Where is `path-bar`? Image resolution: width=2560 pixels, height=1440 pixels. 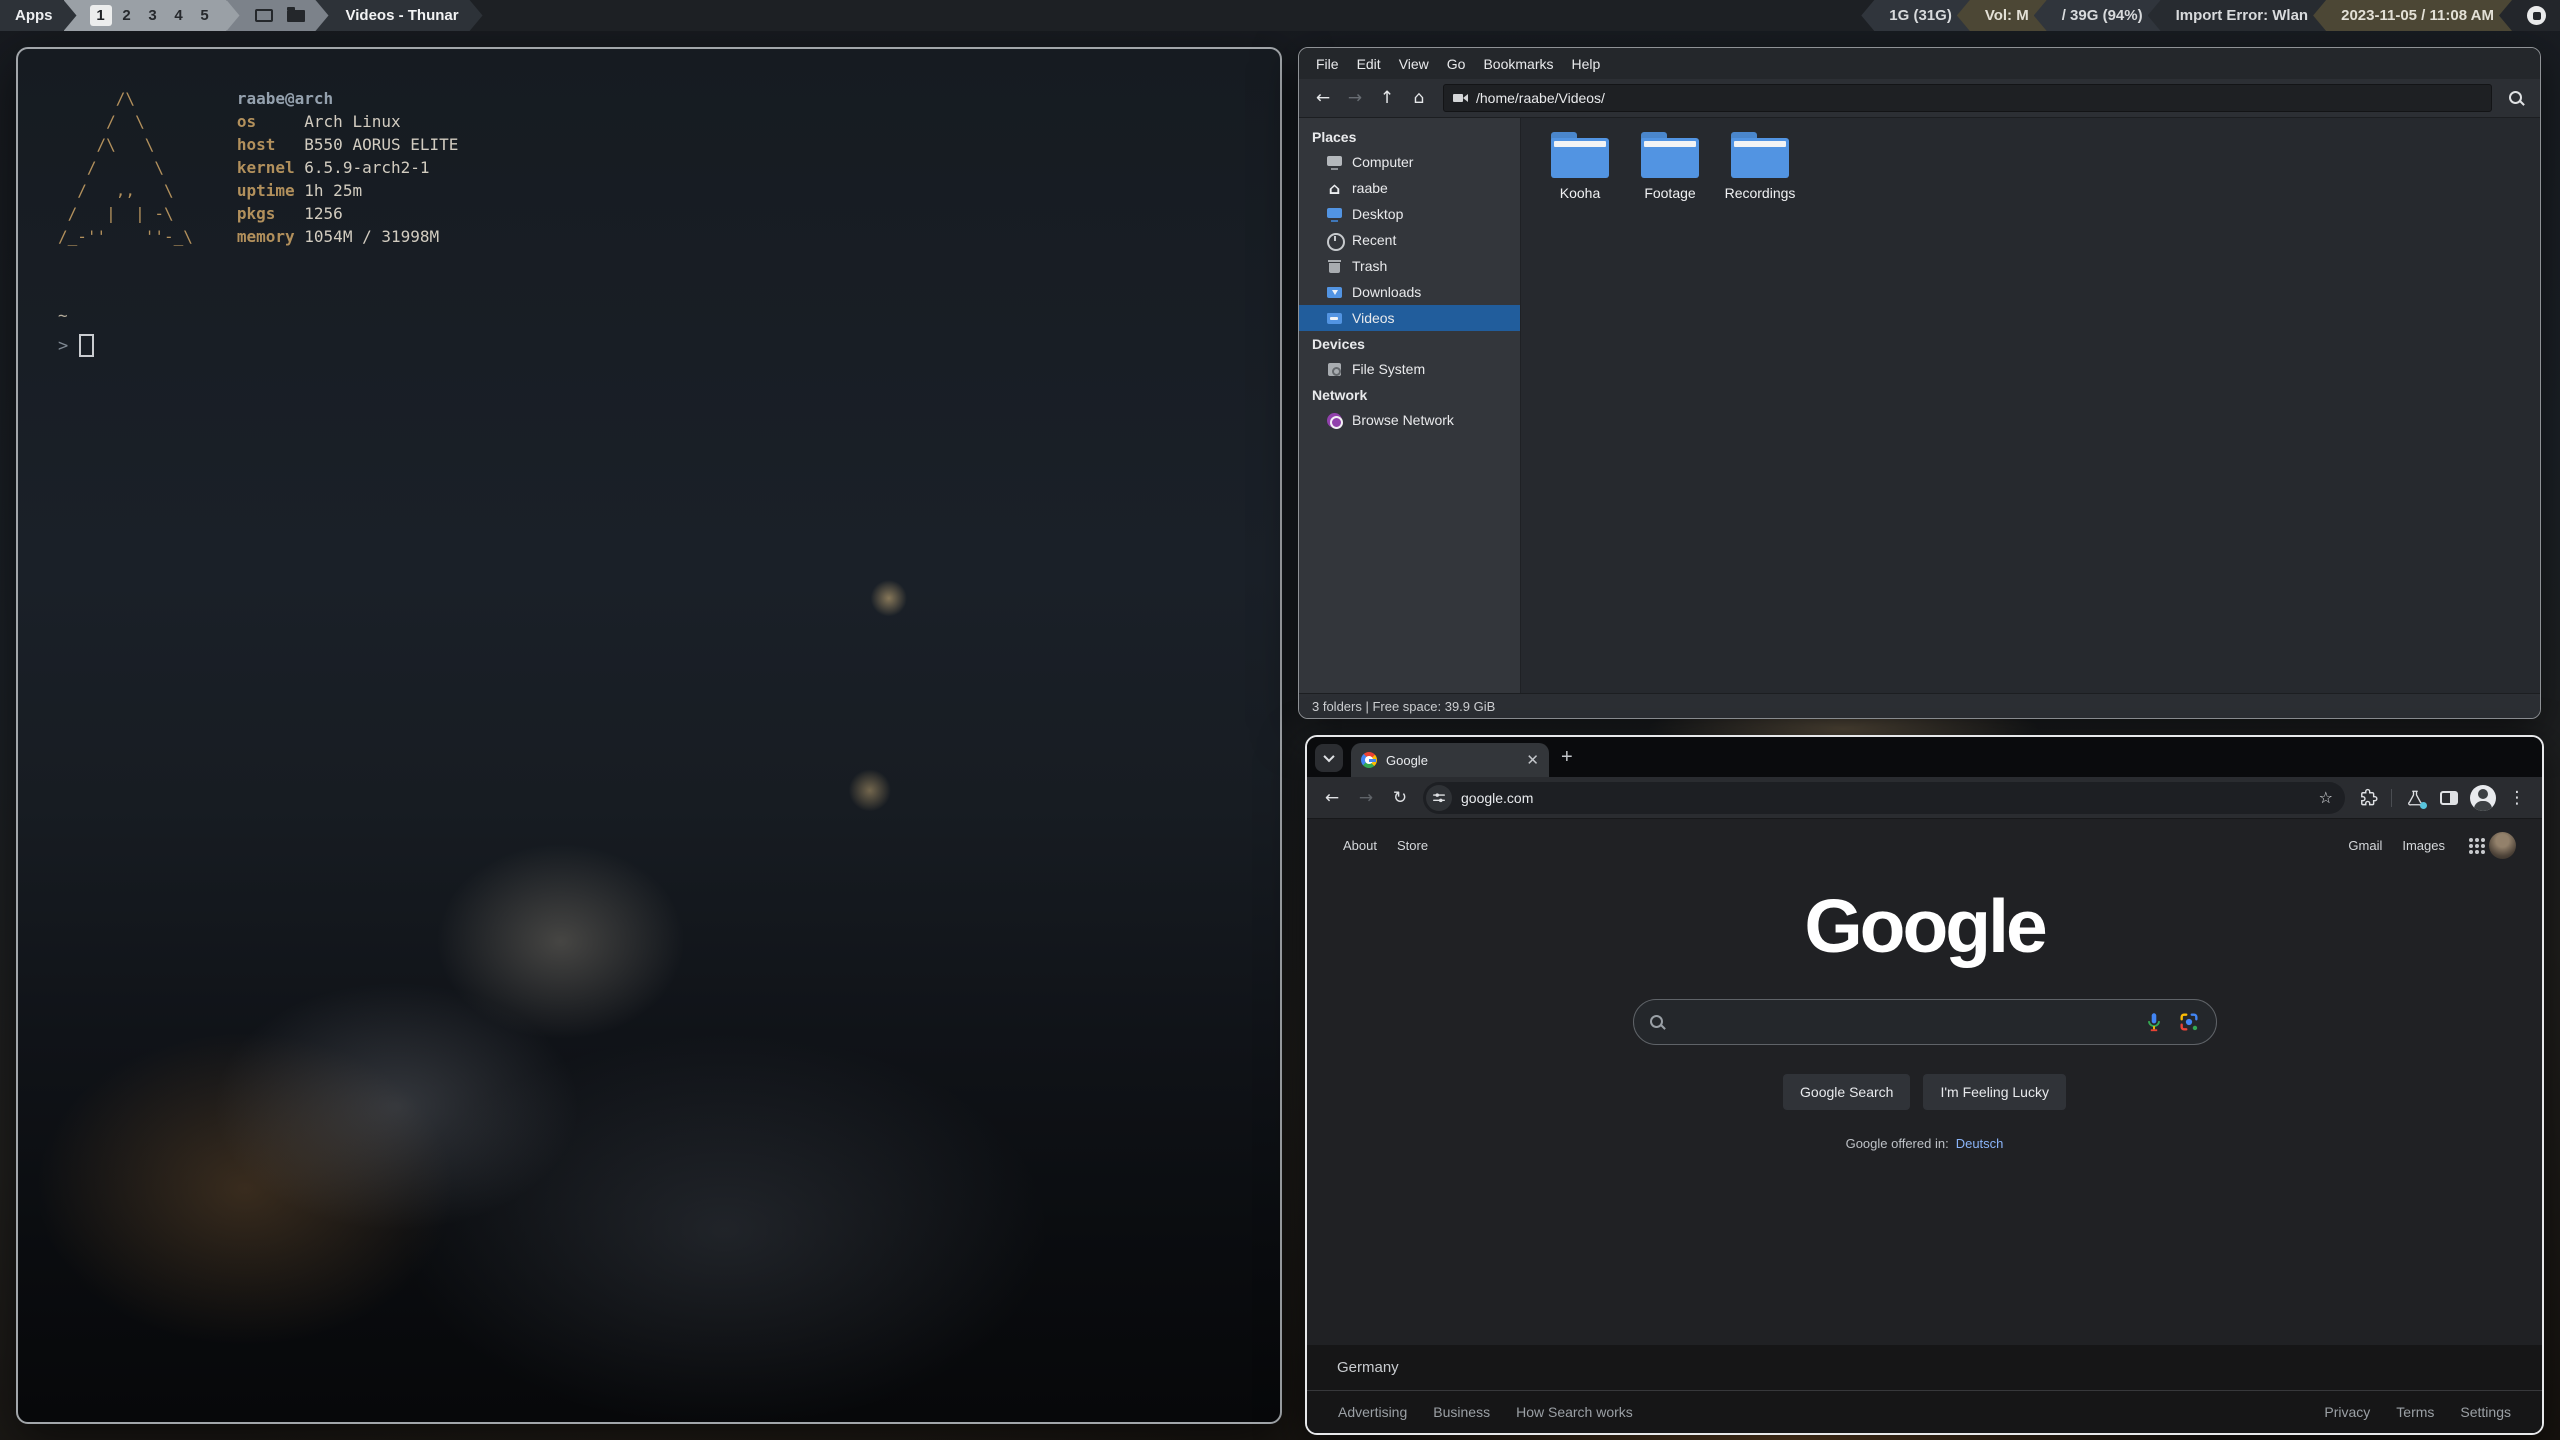 path-bar is located at coordinates (1967, 98).